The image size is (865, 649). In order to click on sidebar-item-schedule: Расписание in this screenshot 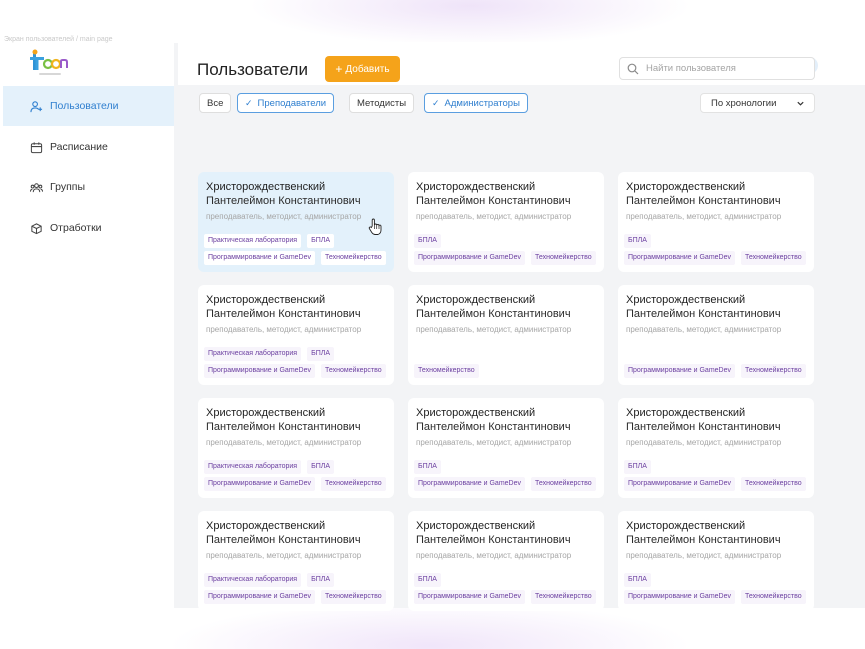, I will do `click(88, 147)`.